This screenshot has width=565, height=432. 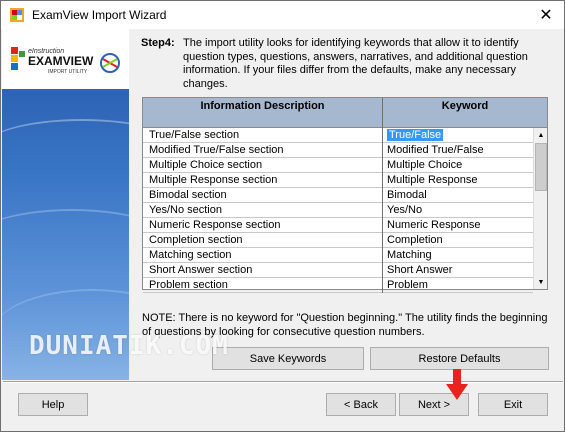 What do you see at coordinates (263, 225) in the screenshot?
I see `description-cell: Numeric Response section` at bounding box center [263, 225].